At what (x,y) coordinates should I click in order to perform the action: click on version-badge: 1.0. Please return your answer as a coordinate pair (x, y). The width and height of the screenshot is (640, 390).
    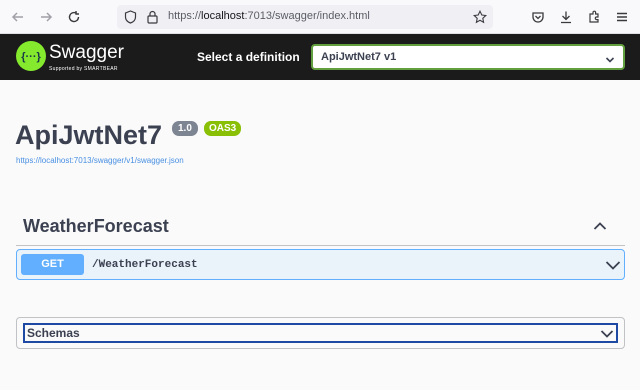
    Looking at the image, I should click on (185, 128).